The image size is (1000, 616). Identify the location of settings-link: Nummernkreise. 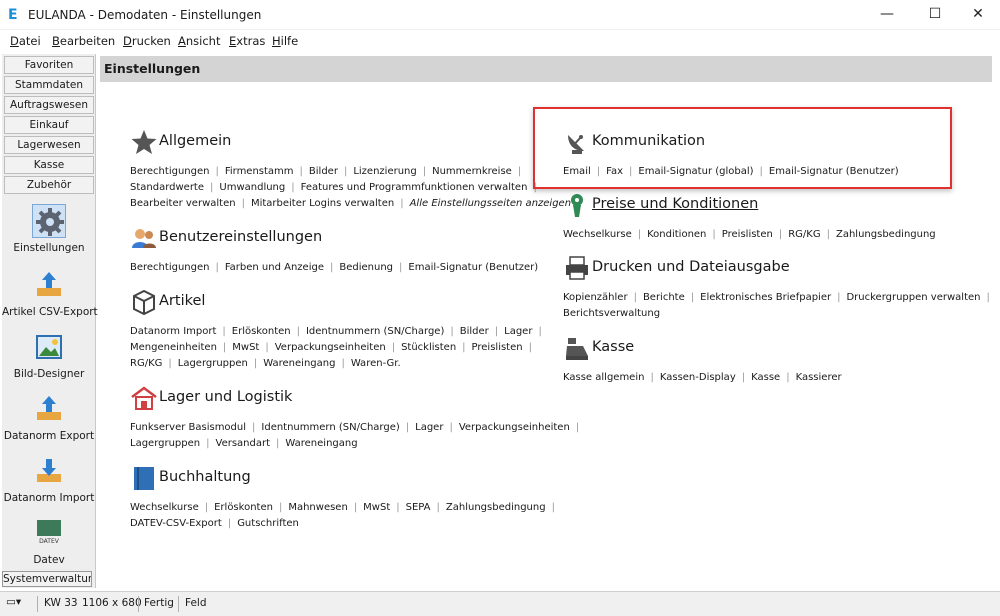
(472, 171).